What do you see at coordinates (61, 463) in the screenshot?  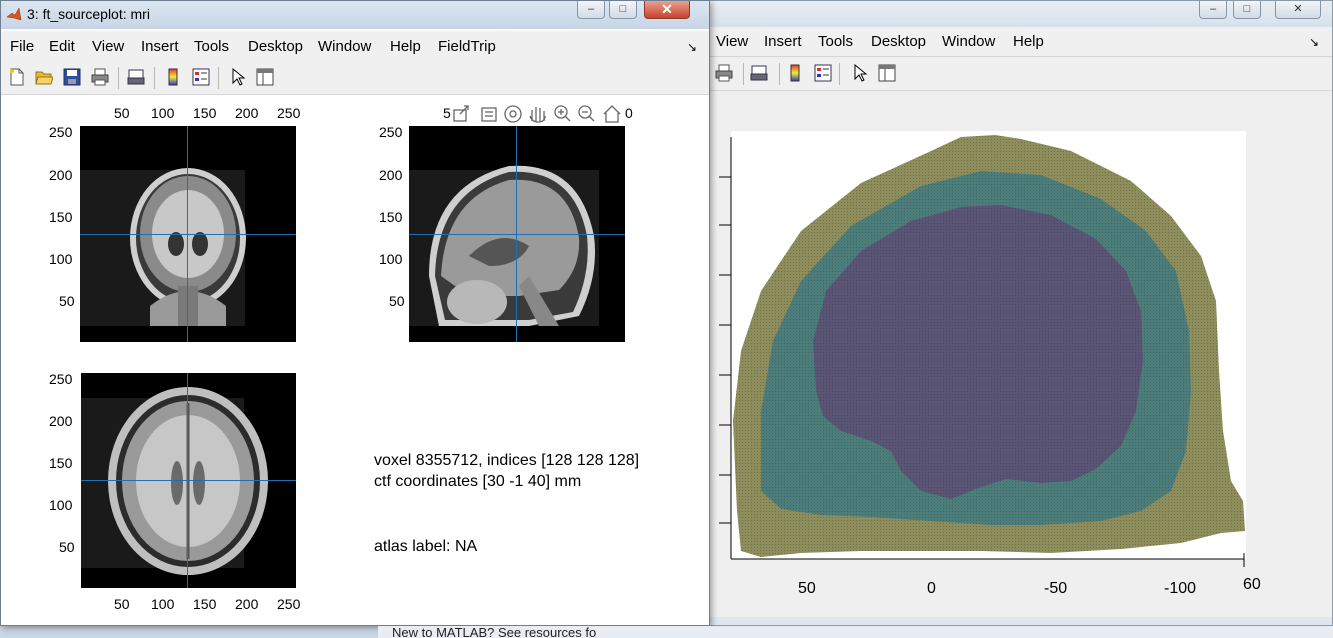 I see `axial-y-tick: 150` at bounding box center [61, 463].